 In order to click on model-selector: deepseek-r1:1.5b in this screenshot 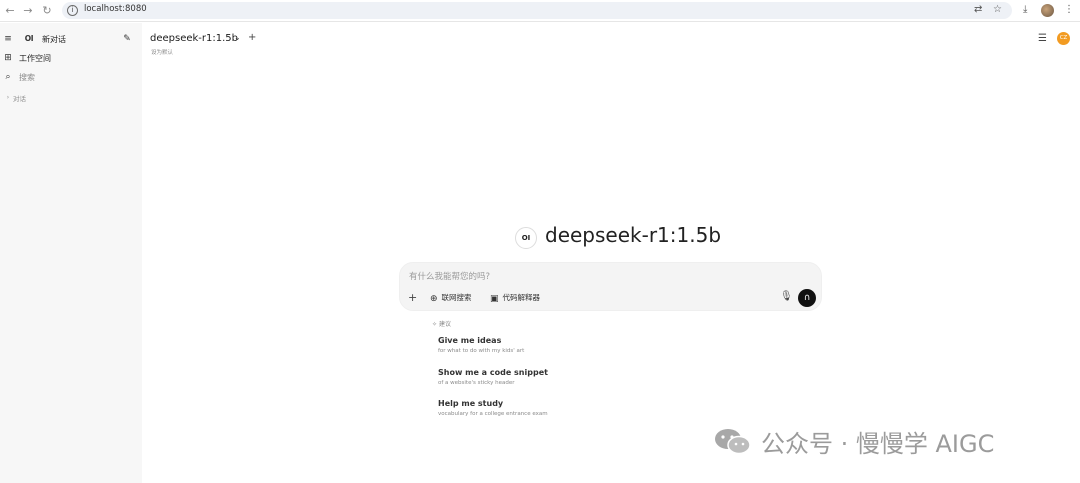, I will do `click(194, 38)`.